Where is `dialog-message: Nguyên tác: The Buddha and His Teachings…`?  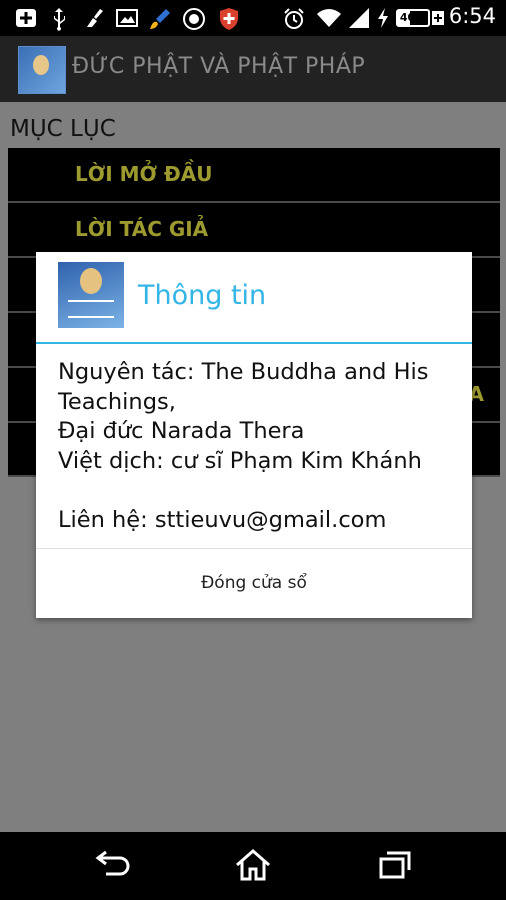 dialog-message: Nguyên tác: The Buddha and His Teachings… is located at coordinates (243, 446).